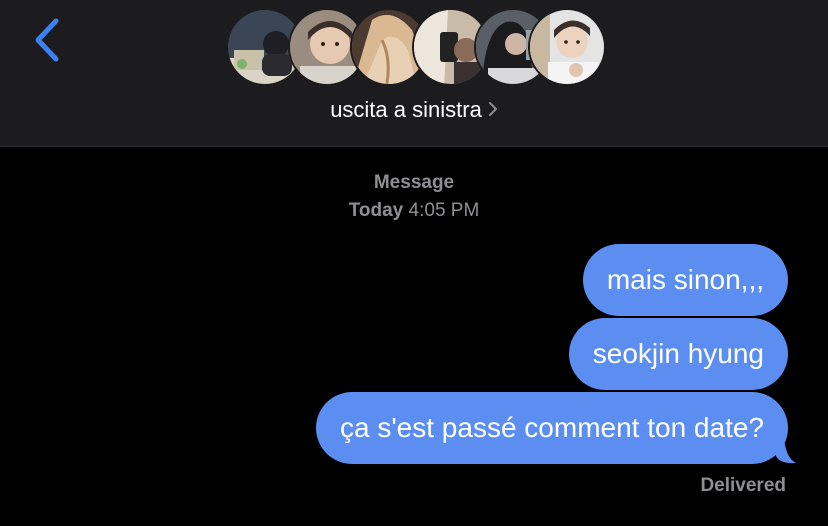 The width and height of the screenshot is (828, 526). I want to click on delivery-status: Delivered, so click(743, 485).